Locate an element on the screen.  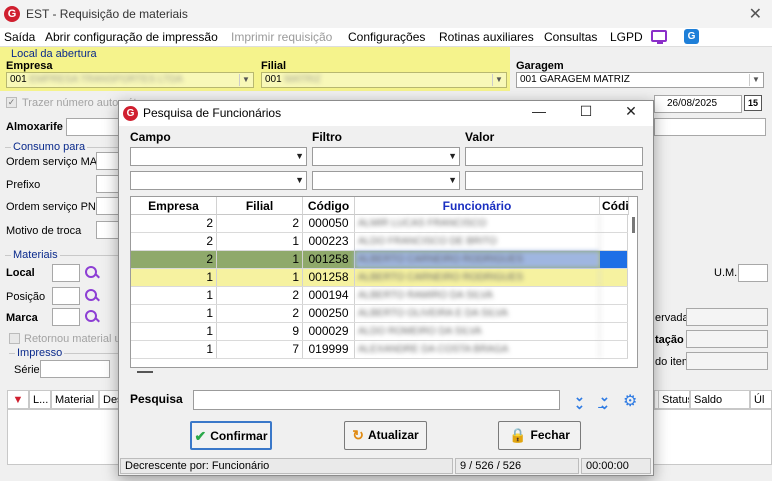
filtro-label: Filtro is located at coordinates (327, 137).